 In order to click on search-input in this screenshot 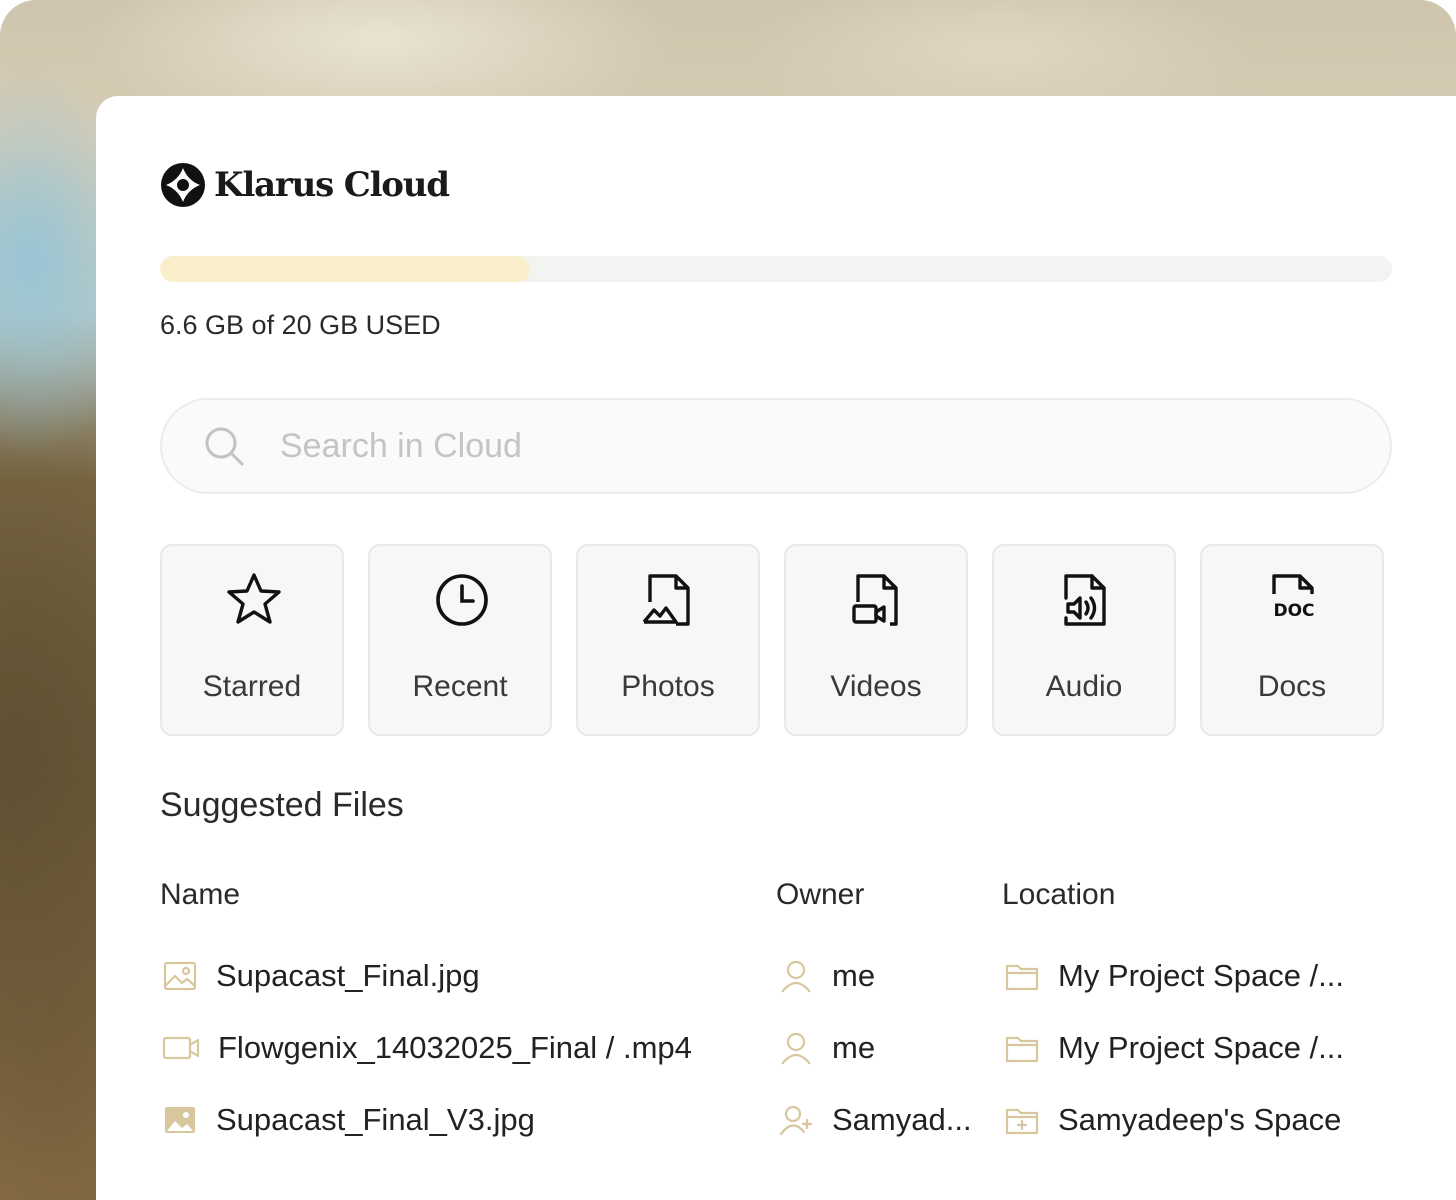, I will do `click(730, 446)`.